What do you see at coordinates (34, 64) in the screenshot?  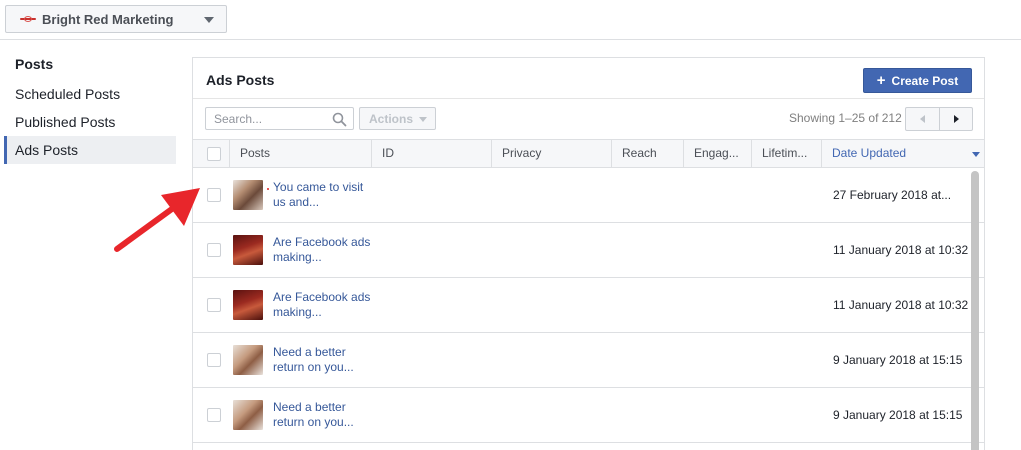 I see `sidebar-heading: Posts` at bounding box center [34, 64].